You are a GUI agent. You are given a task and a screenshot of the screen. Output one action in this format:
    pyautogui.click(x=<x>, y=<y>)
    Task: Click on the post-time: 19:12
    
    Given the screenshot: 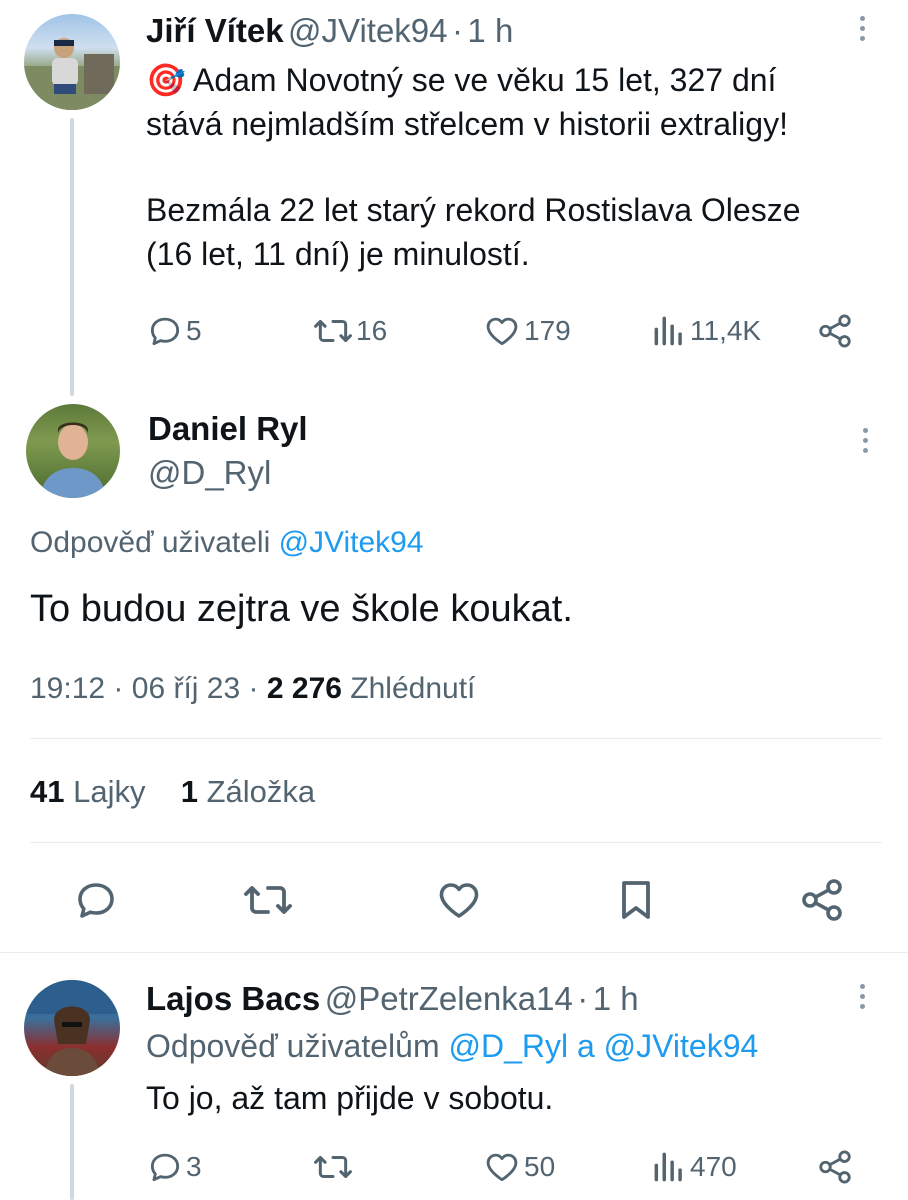 What is the action you would take?
    pyautogui.click(x=67, y=688)
    